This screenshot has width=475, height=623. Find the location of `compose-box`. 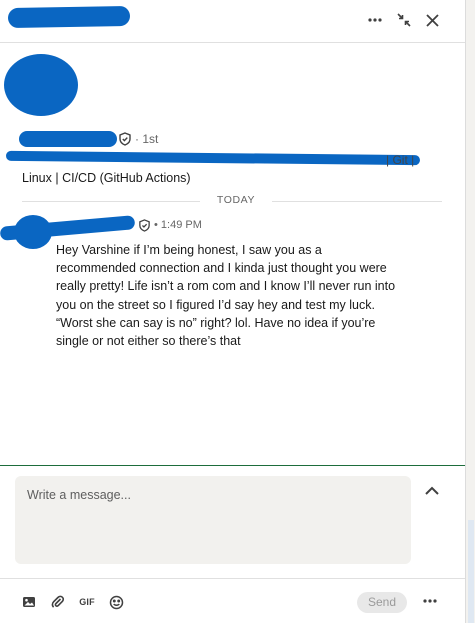

compose-box is located at coordinates (213, 520).